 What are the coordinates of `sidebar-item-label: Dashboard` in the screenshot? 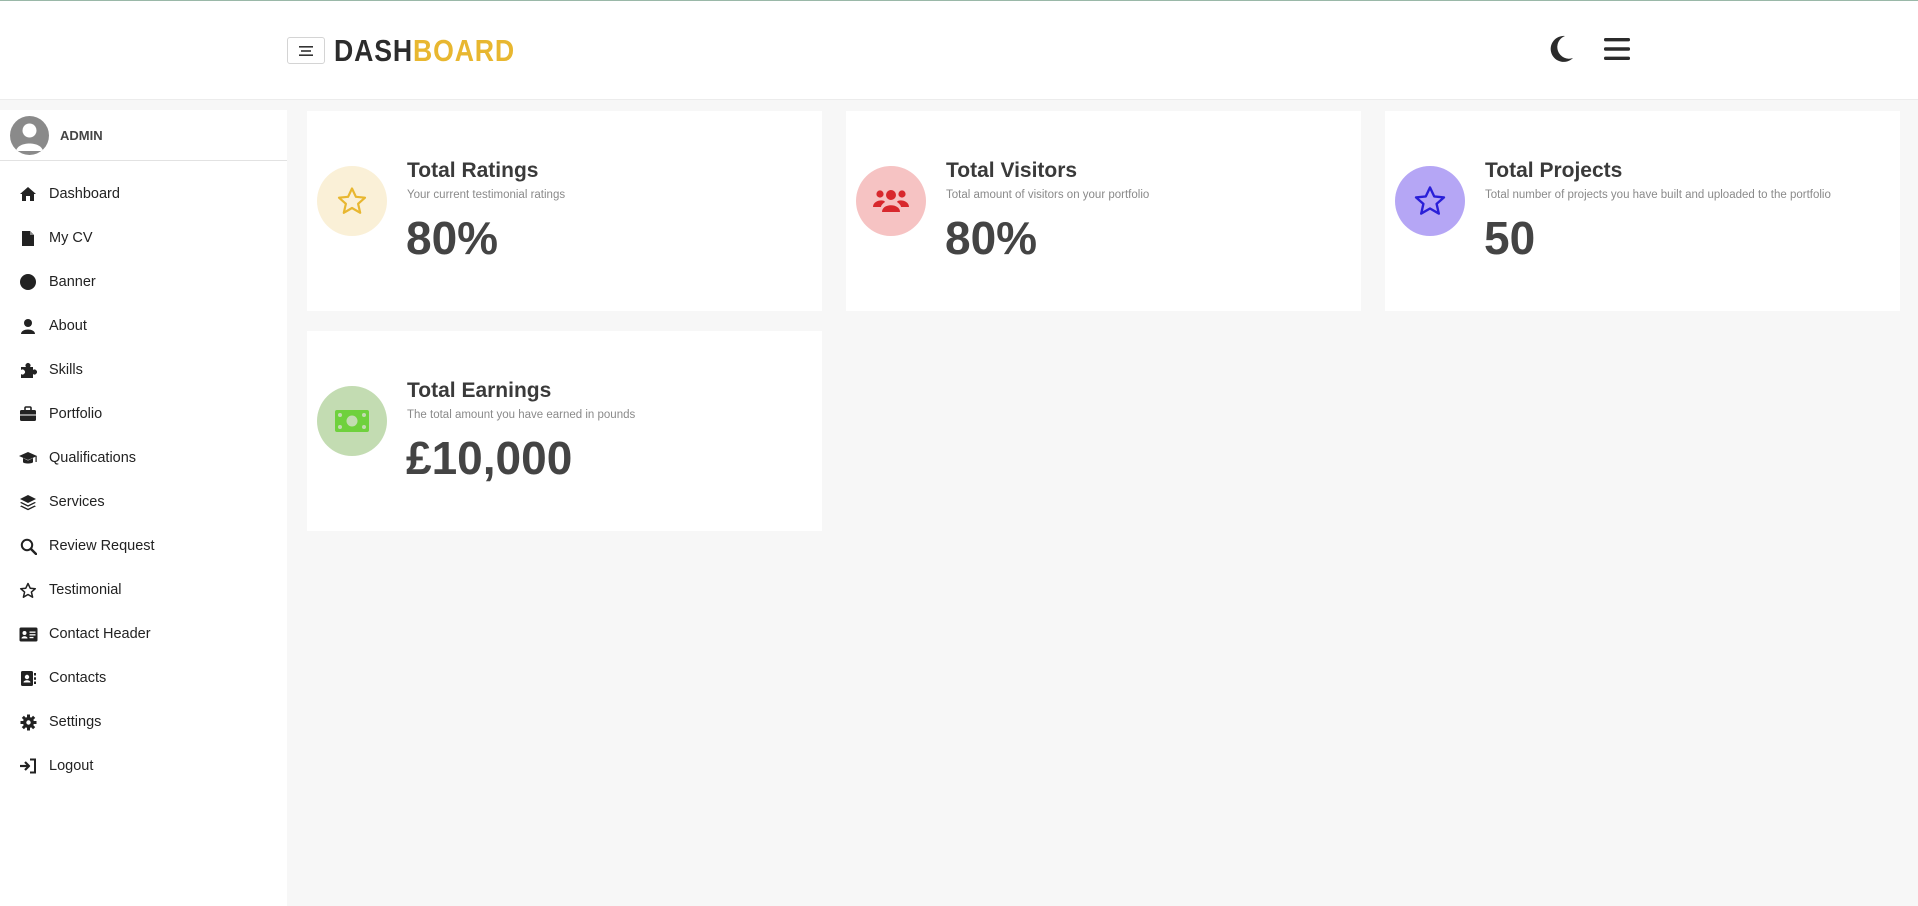 It's located at (84, 194).